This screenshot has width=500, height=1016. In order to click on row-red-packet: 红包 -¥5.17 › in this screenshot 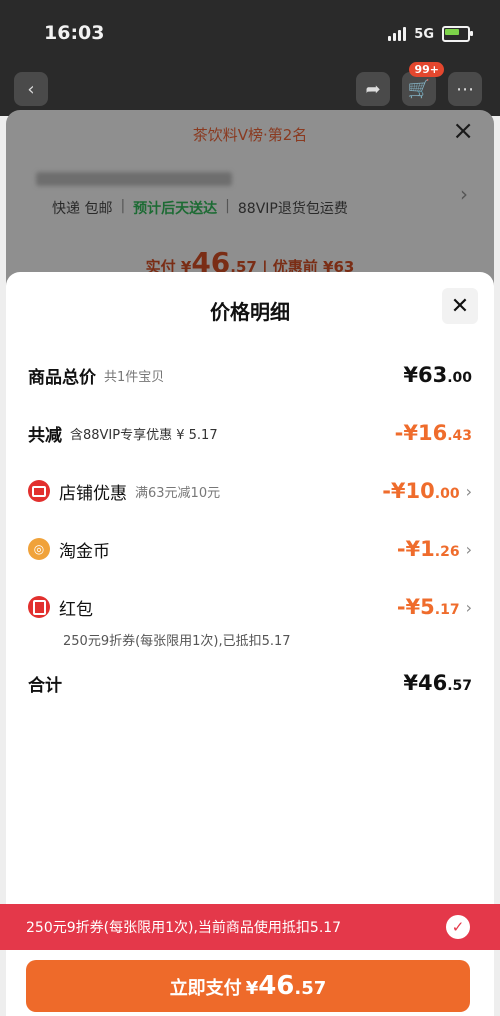, I will do `click(250, 607)`.